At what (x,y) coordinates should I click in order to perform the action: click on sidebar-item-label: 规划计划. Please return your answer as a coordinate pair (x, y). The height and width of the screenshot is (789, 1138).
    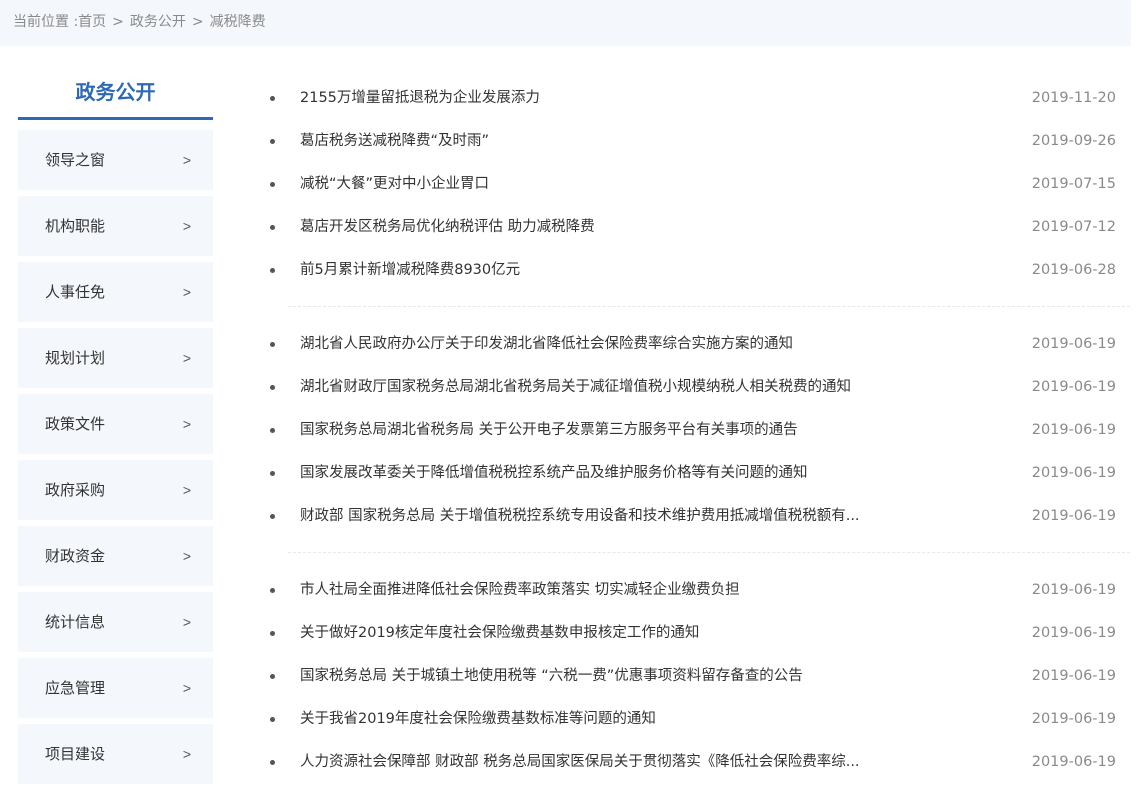
    Looking at the image, I should click on (75, 358).